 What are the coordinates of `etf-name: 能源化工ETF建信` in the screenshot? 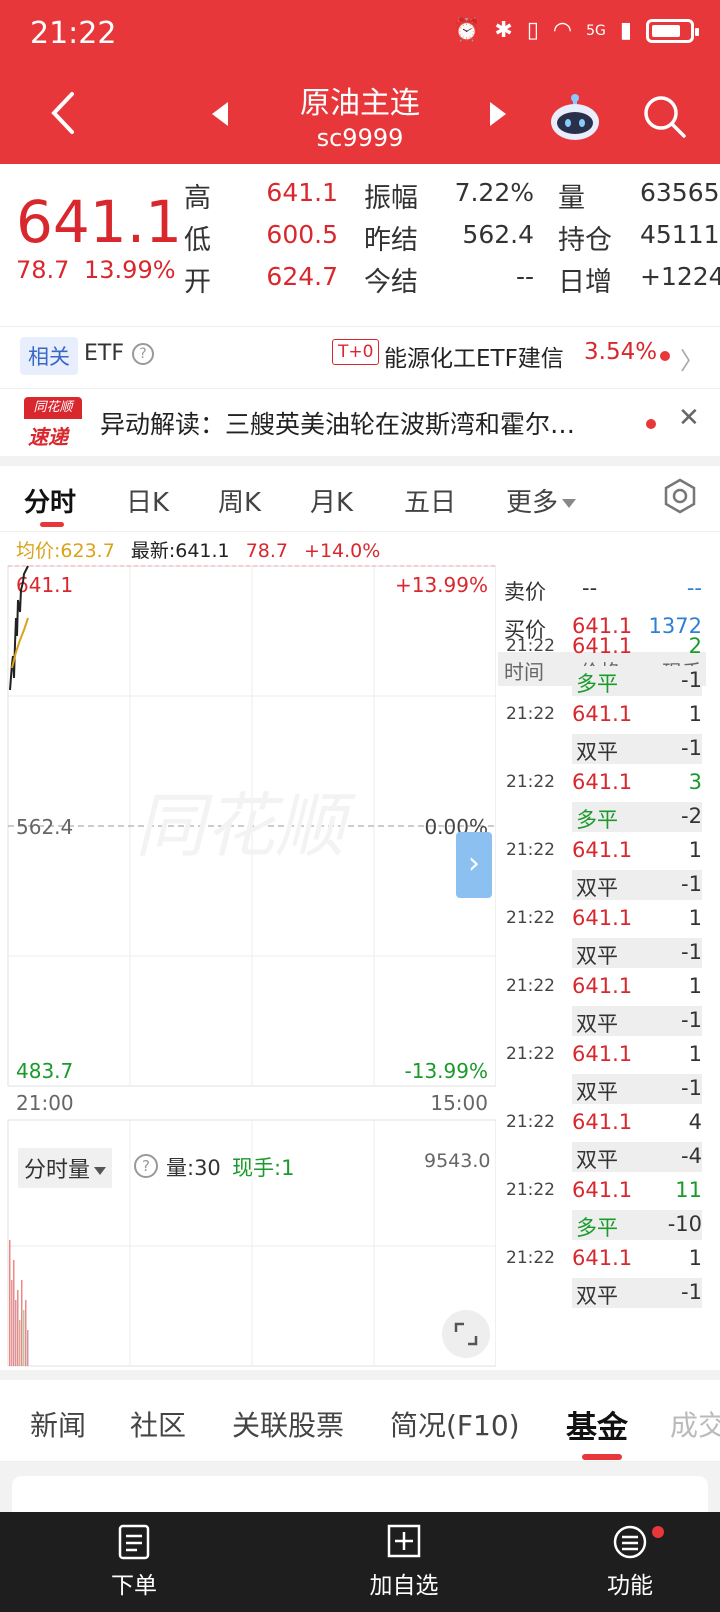 It's located at (474, 356).